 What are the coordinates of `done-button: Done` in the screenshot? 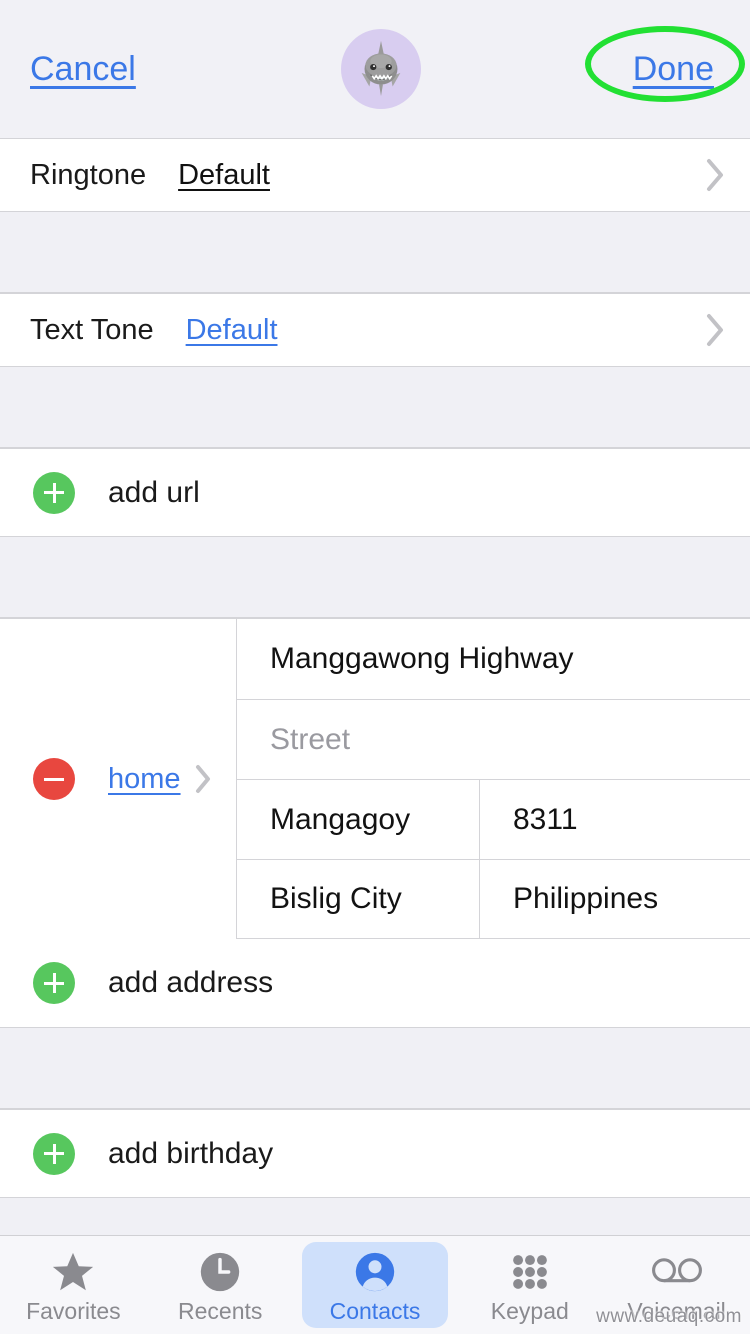 It's located at (673, 69).